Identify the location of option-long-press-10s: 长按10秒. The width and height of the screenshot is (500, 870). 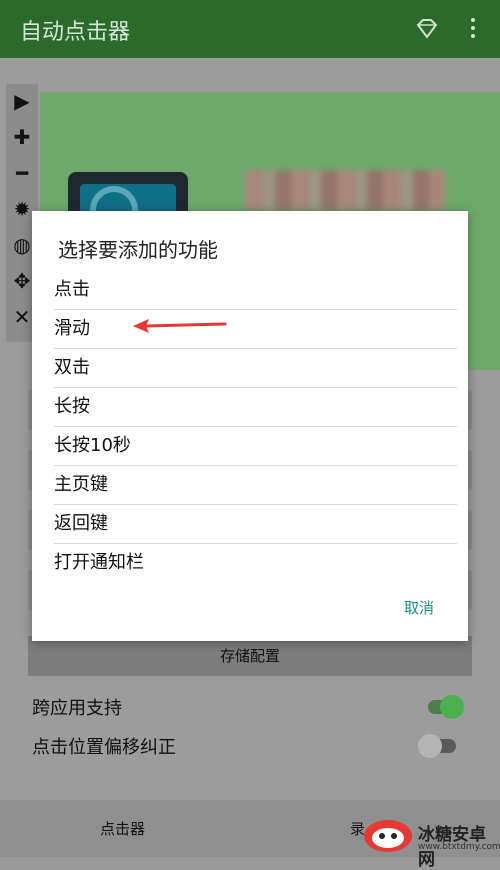
(255, 446).